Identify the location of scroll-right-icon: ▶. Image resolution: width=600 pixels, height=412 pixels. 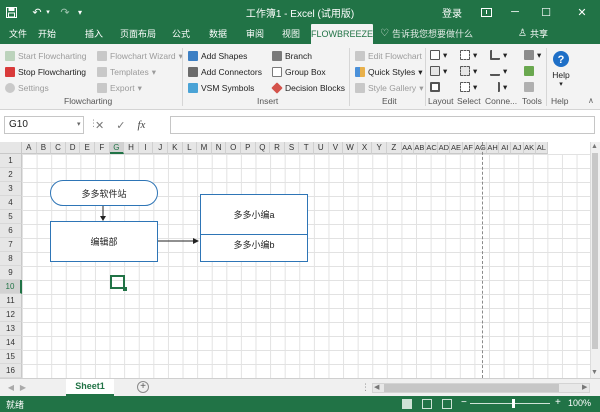
(584, 387).